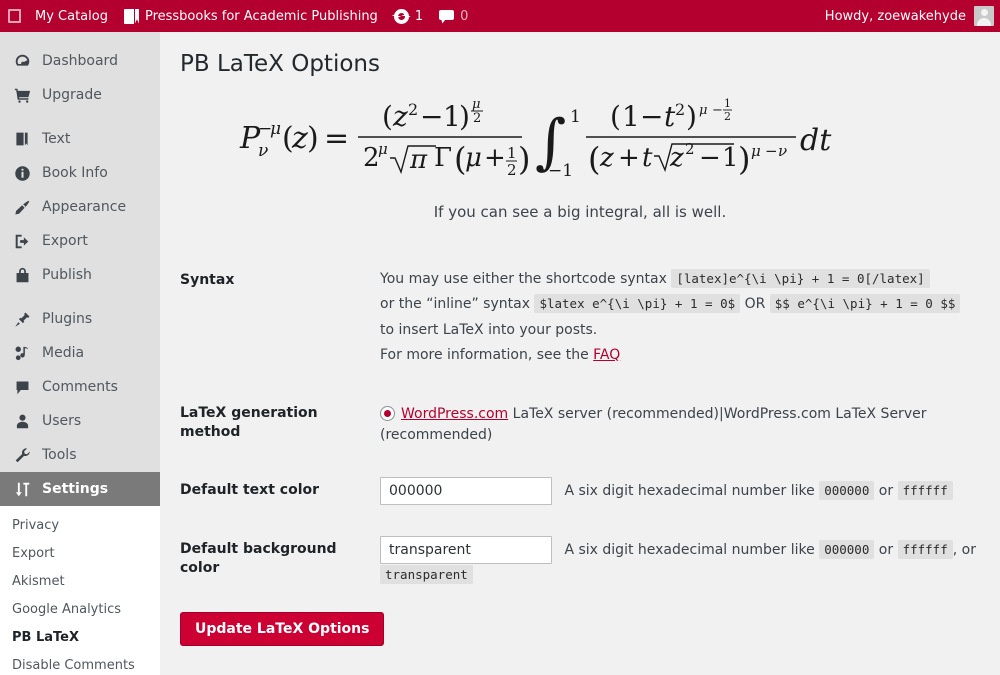 This screenshot has height=675, width=1000. I want to click on sidebar-item-users: Users, so click(80, 421).